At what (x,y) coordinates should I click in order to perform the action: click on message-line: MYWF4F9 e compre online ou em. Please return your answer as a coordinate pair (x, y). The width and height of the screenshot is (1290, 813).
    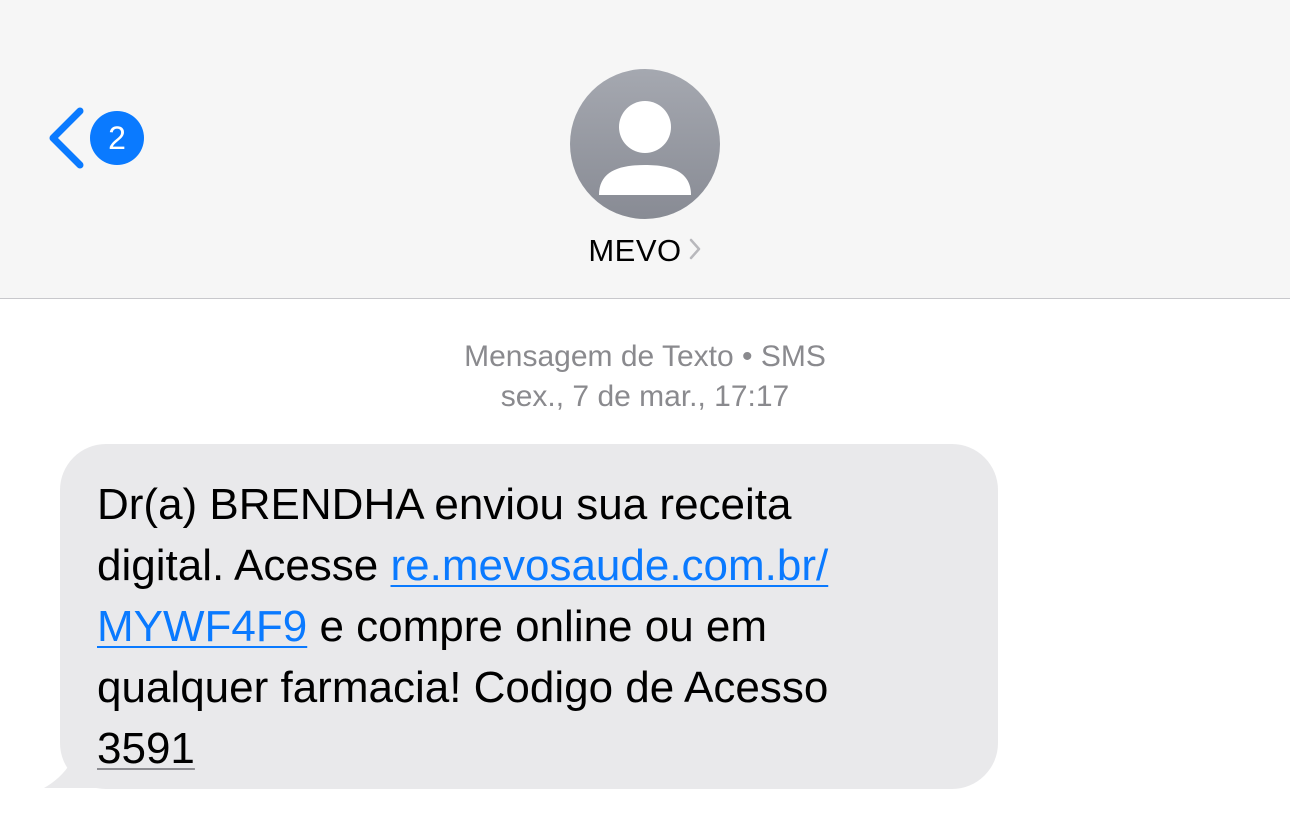
    Looking at the image, I should click on (527, 626).